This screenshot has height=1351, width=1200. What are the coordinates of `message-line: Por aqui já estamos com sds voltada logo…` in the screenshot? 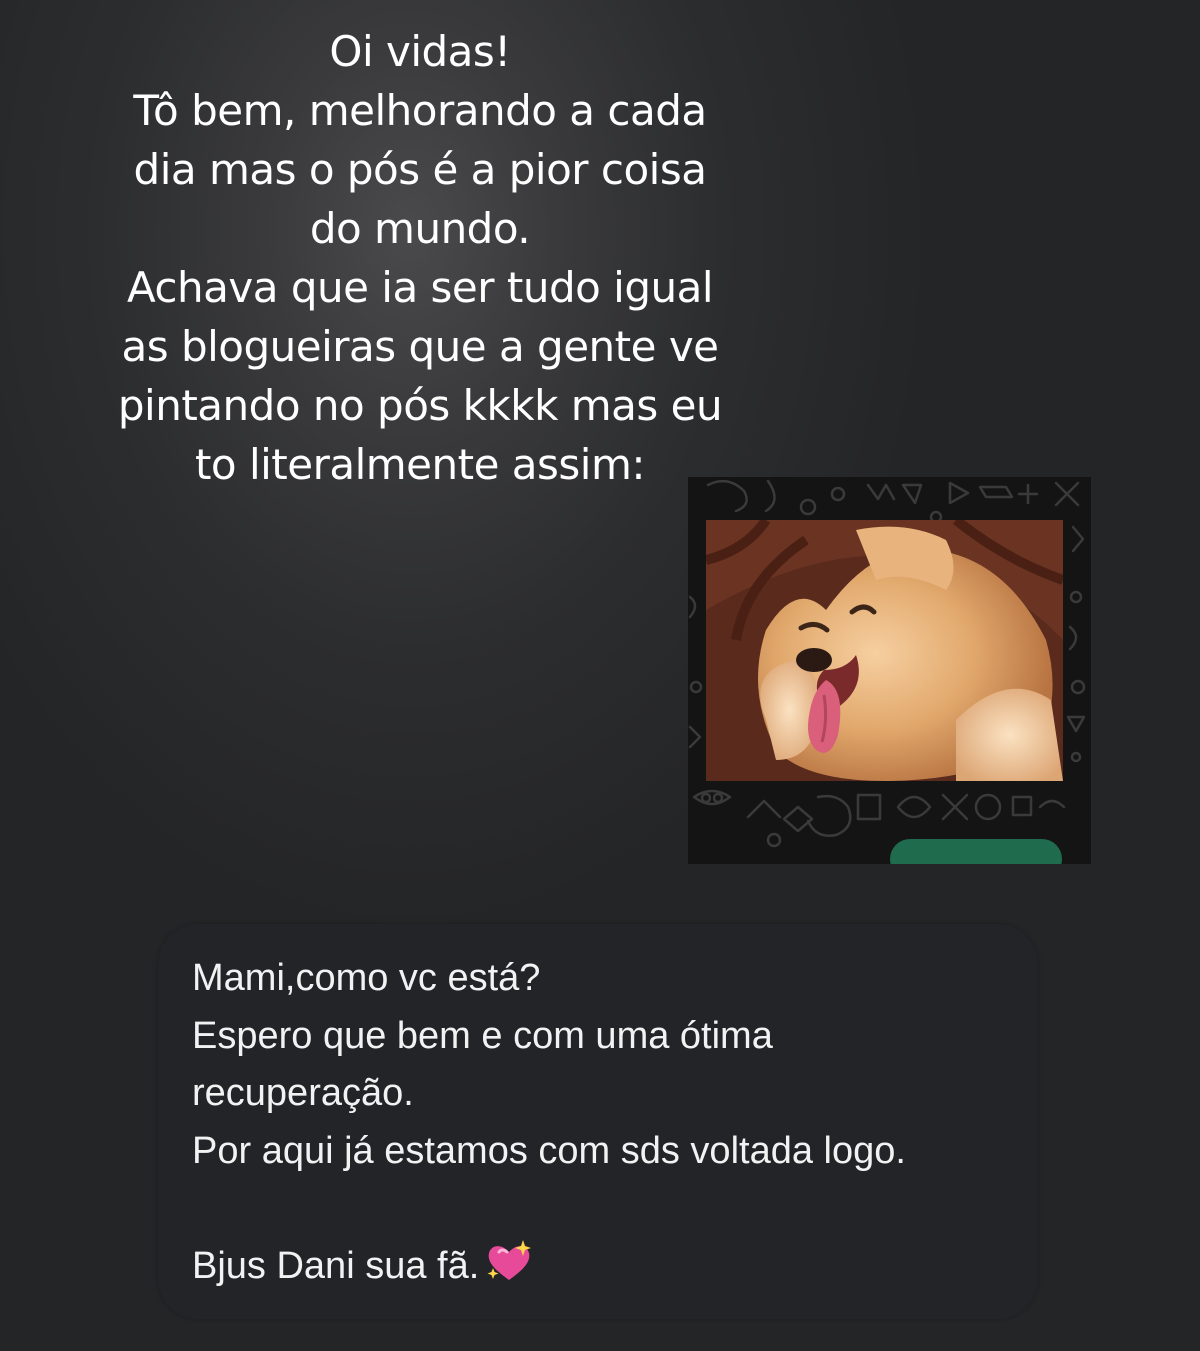 It's located at (549, 1150).